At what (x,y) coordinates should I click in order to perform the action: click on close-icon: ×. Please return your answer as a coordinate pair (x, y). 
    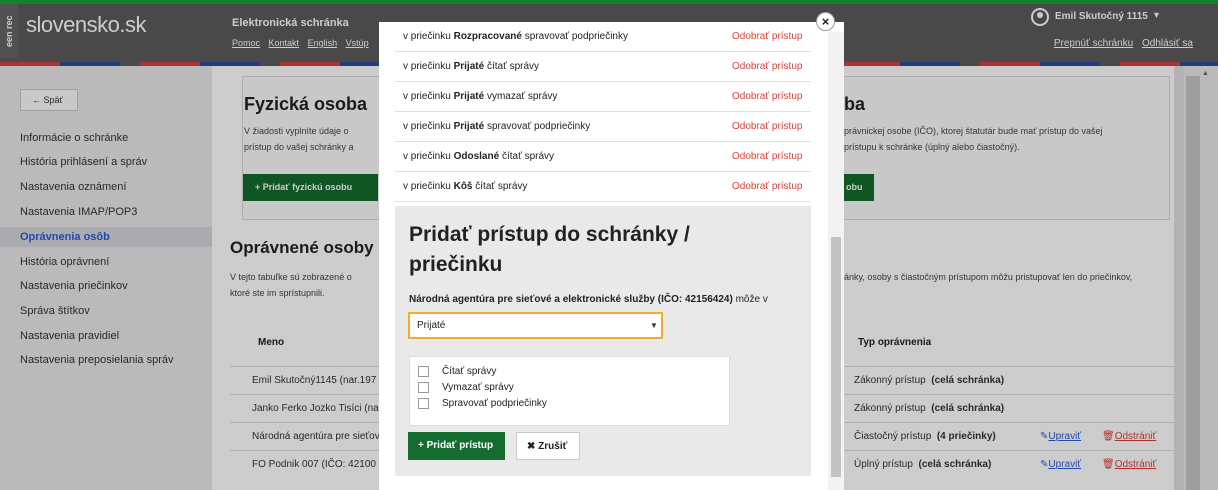
    Looking at the image, I should click on (825, 21).